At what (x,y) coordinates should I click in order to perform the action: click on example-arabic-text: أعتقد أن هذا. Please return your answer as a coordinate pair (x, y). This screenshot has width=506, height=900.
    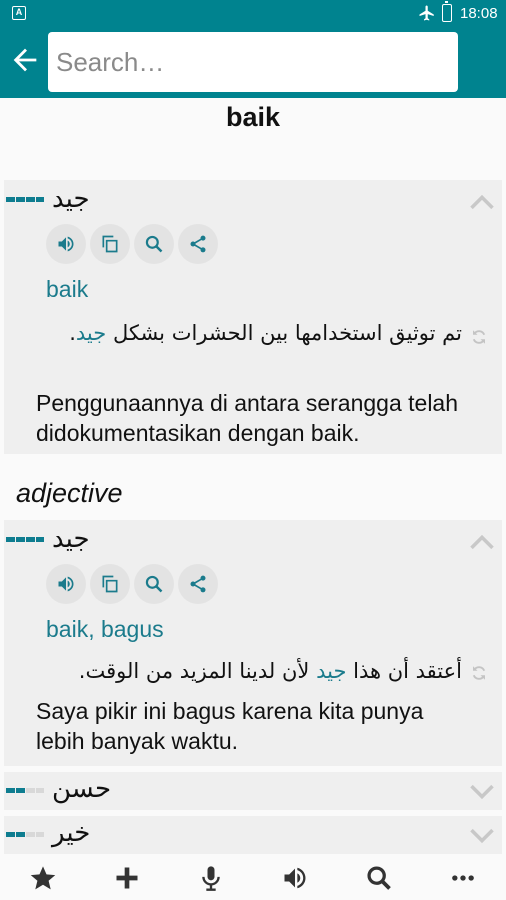
    Looking at the image, I should click on (407, 671).